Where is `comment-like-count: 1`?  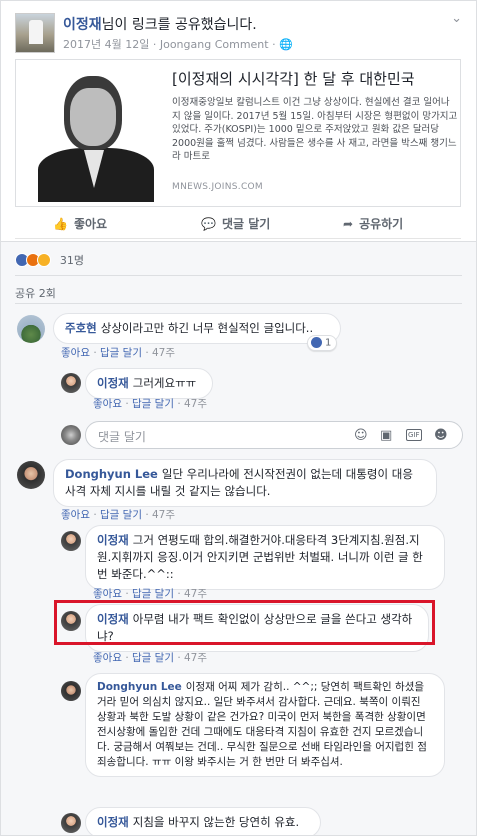
comment-like-count: 1 is located at coordinates (322, 343).